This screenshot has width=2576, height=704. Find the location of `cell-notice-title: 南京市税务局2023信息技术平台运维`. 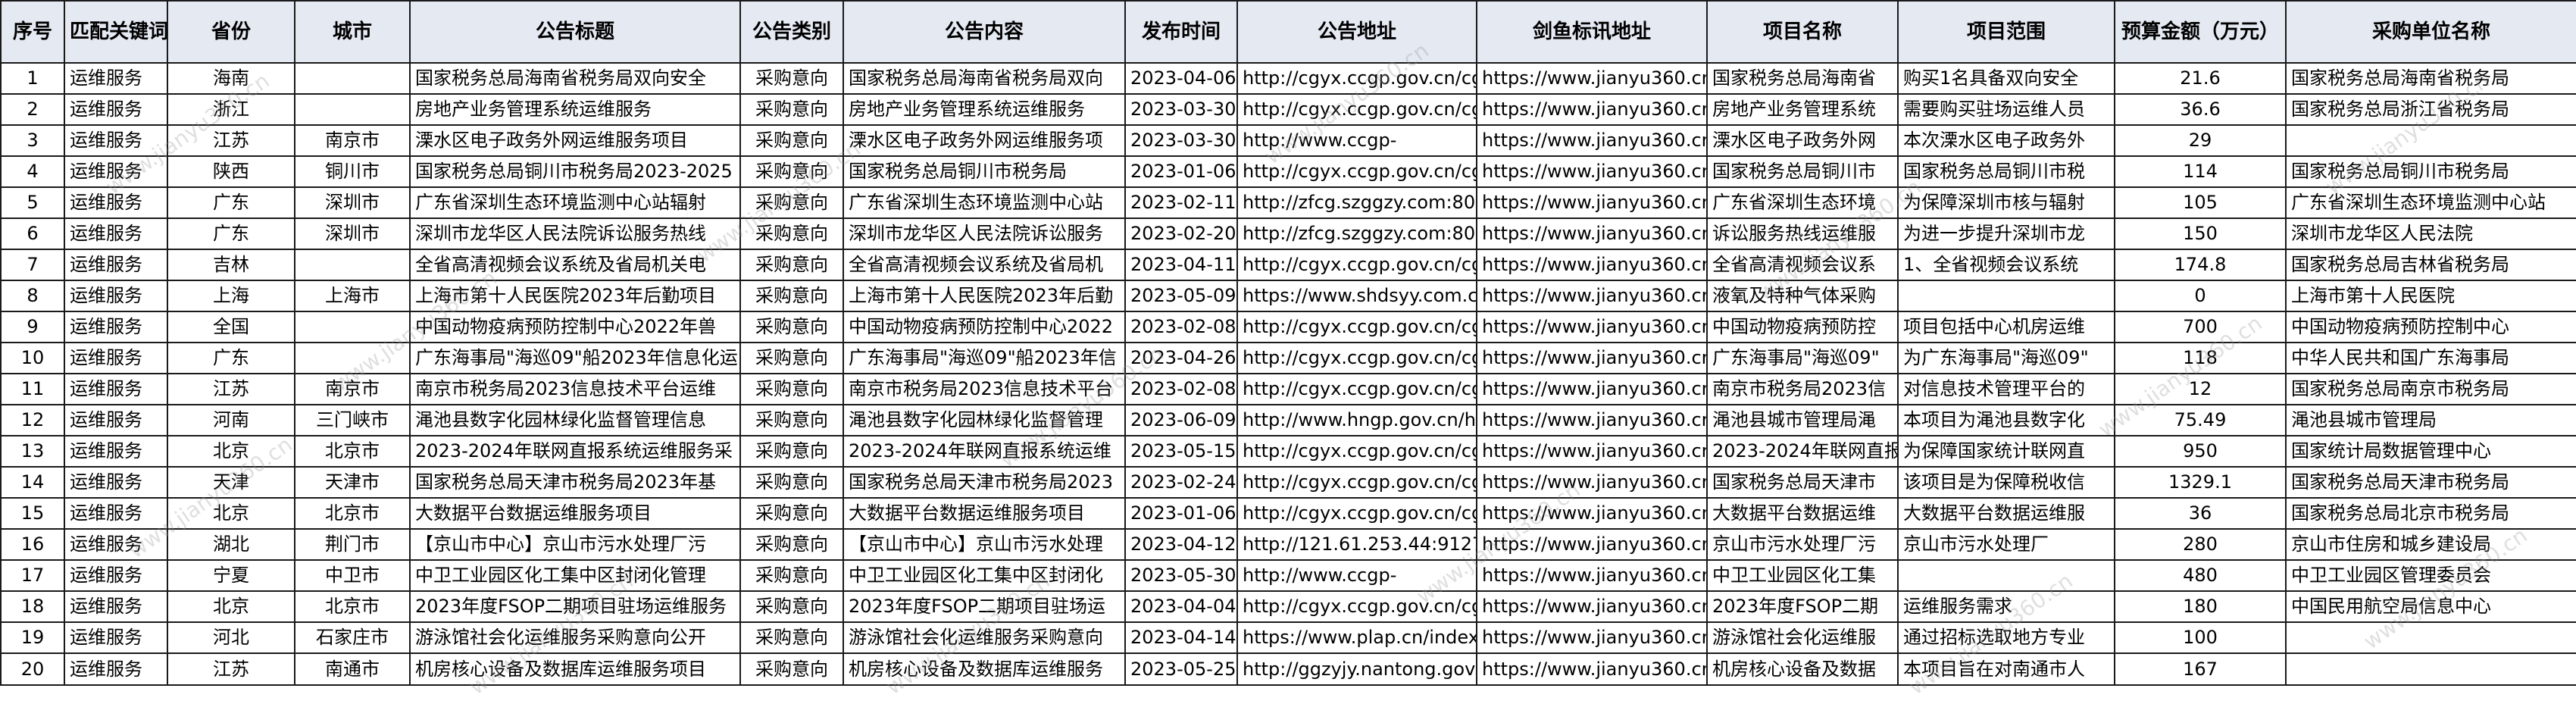

cell-notice-title: 南京市税务局2023信息技术平台运维 is located at coordinates (575, 389).